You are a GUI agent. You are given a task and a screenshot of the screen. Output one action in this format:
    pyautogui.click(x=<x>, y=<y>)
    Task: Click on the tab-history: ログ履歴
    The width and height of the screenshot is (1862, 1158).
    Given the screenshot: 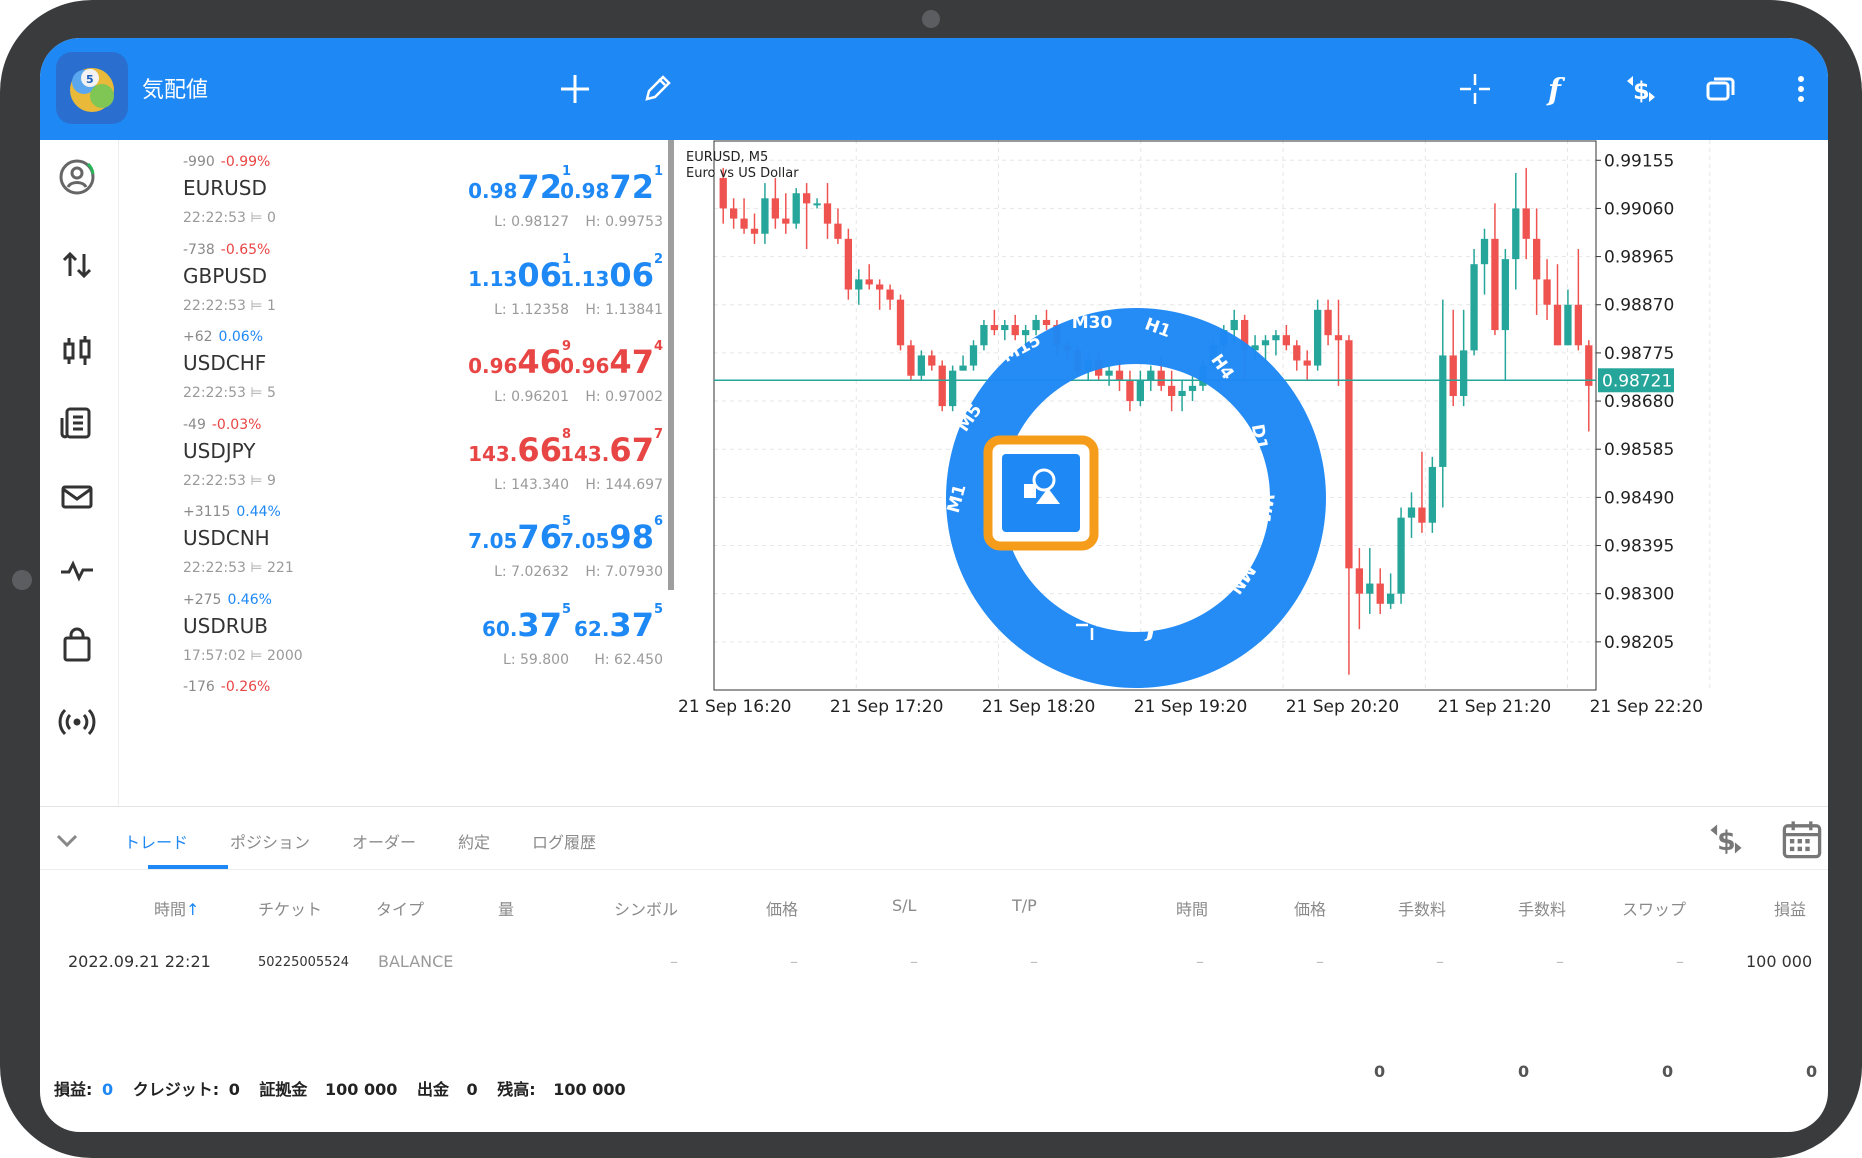 What is the action you would take?
    pyautogui.click(x=564, y=841)
    